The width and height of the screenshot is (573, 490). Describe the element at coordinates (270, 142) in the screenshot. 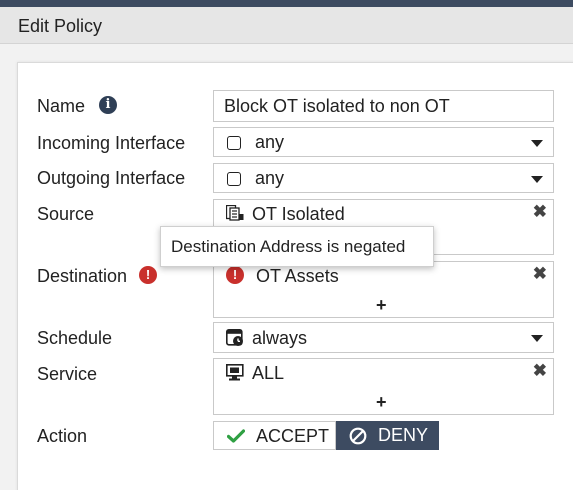

I see `incoming-interface-value: any` at that location.